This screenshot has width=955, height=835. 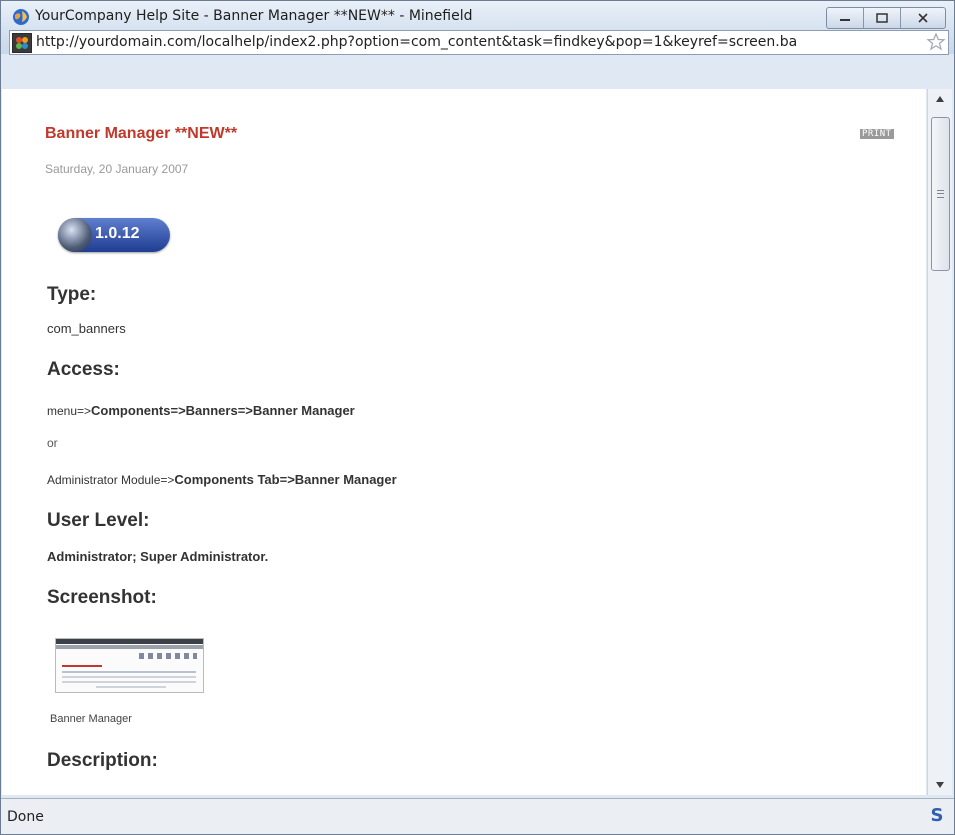 What do you see at coordinates (91, 719) in the screenshot?
I see `screenshot-caption: Banner Manager` at bounding box center [91, 719].